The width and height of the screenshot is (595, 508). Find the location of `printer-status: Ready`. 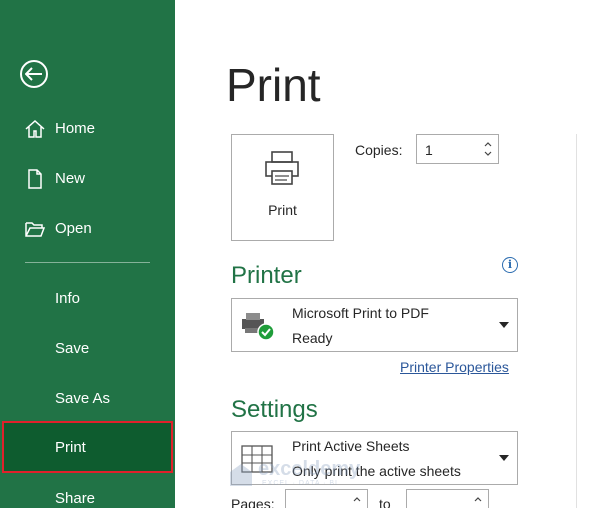

printer-status: Ready is located at coordinates (312, 338).